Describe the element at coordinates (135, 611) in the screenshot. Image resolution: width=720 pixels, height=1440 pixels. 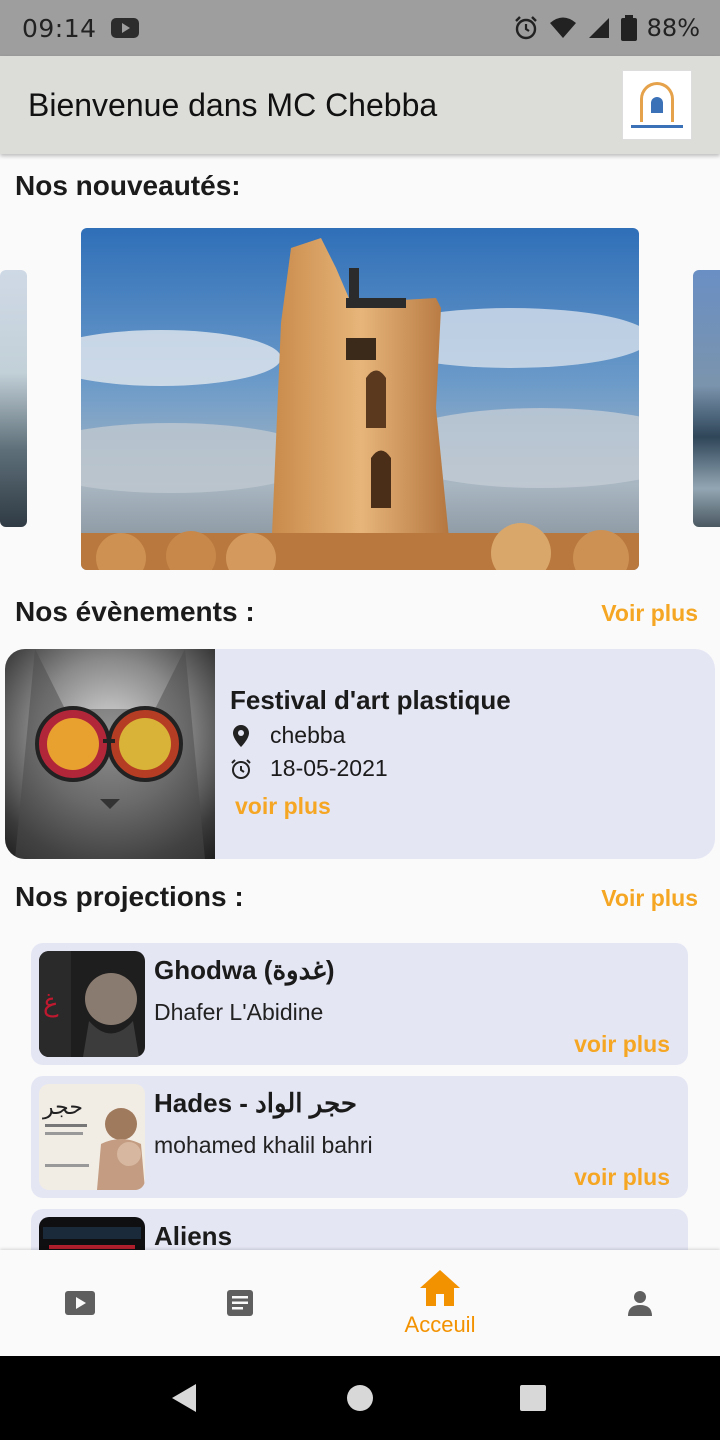
I see `evenements-title: Nos évènements :` at that location.